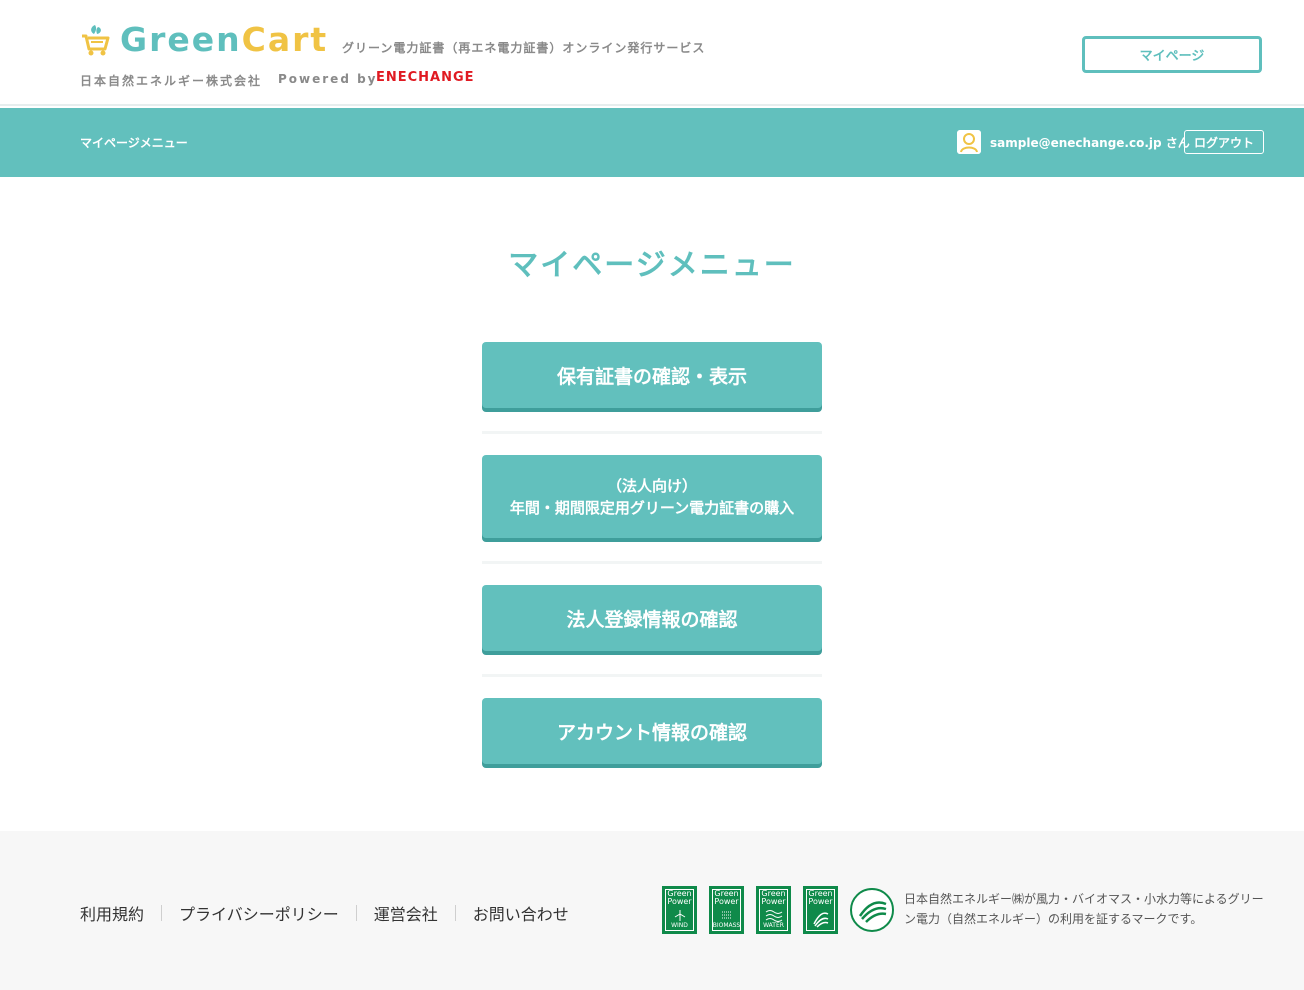  What do you see at coordinates (774, 916) in the screenshot?
I see `water-wave-icon` at bounding box center [774, 916].